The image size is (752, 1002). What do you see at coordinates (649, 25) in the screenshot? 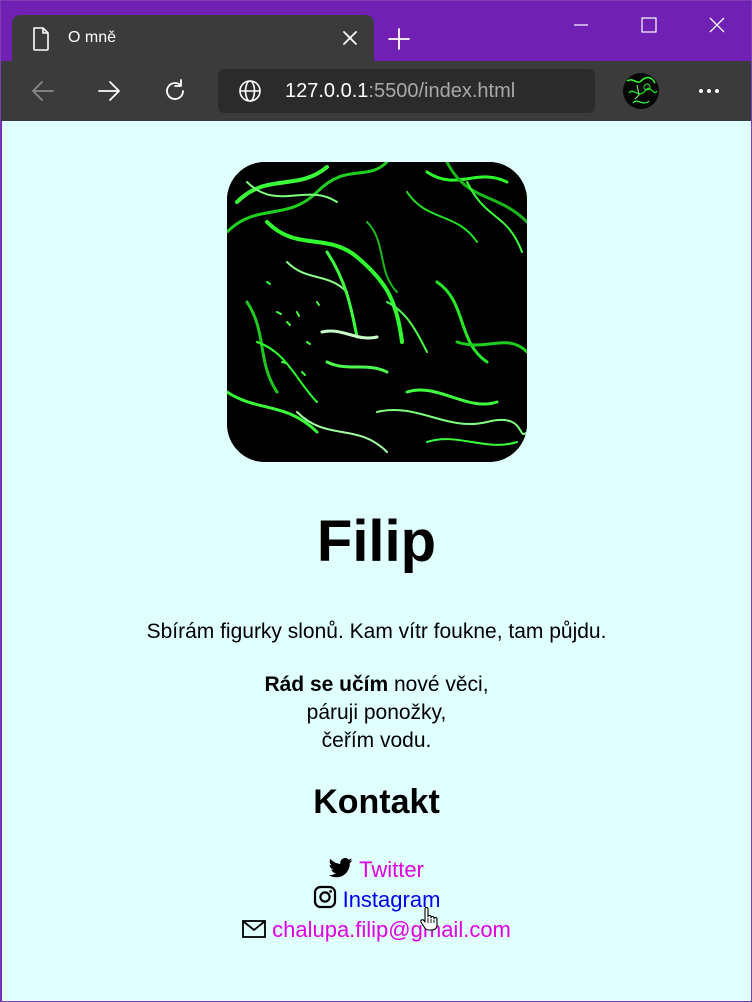
I see `maximize-icon` at bounding box center [649, 25].